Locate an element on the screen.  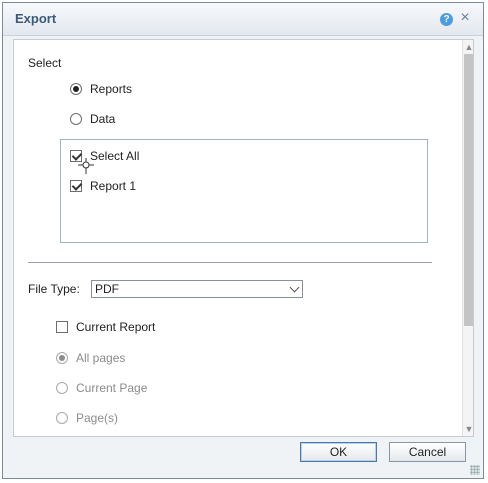
scroll-up-icon: ▲ is located at coordinates (468, 47).